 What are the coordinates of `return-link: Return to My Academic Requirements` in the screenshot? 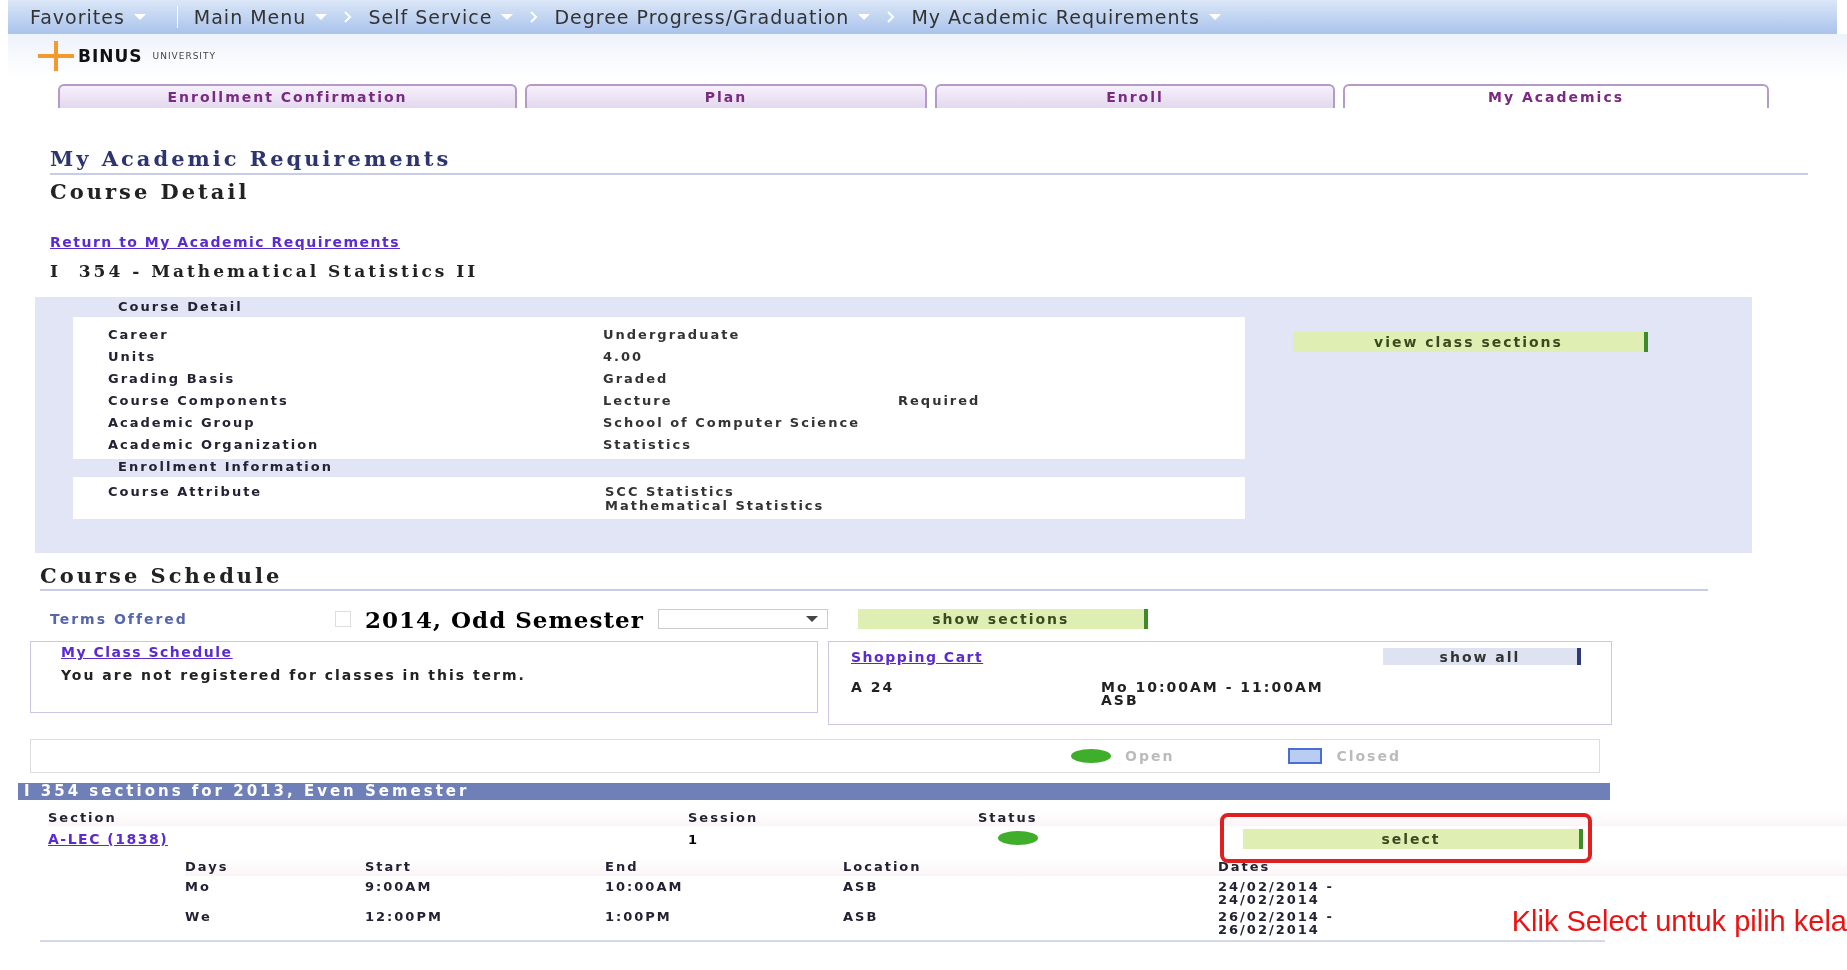 It's located at (225, 242).